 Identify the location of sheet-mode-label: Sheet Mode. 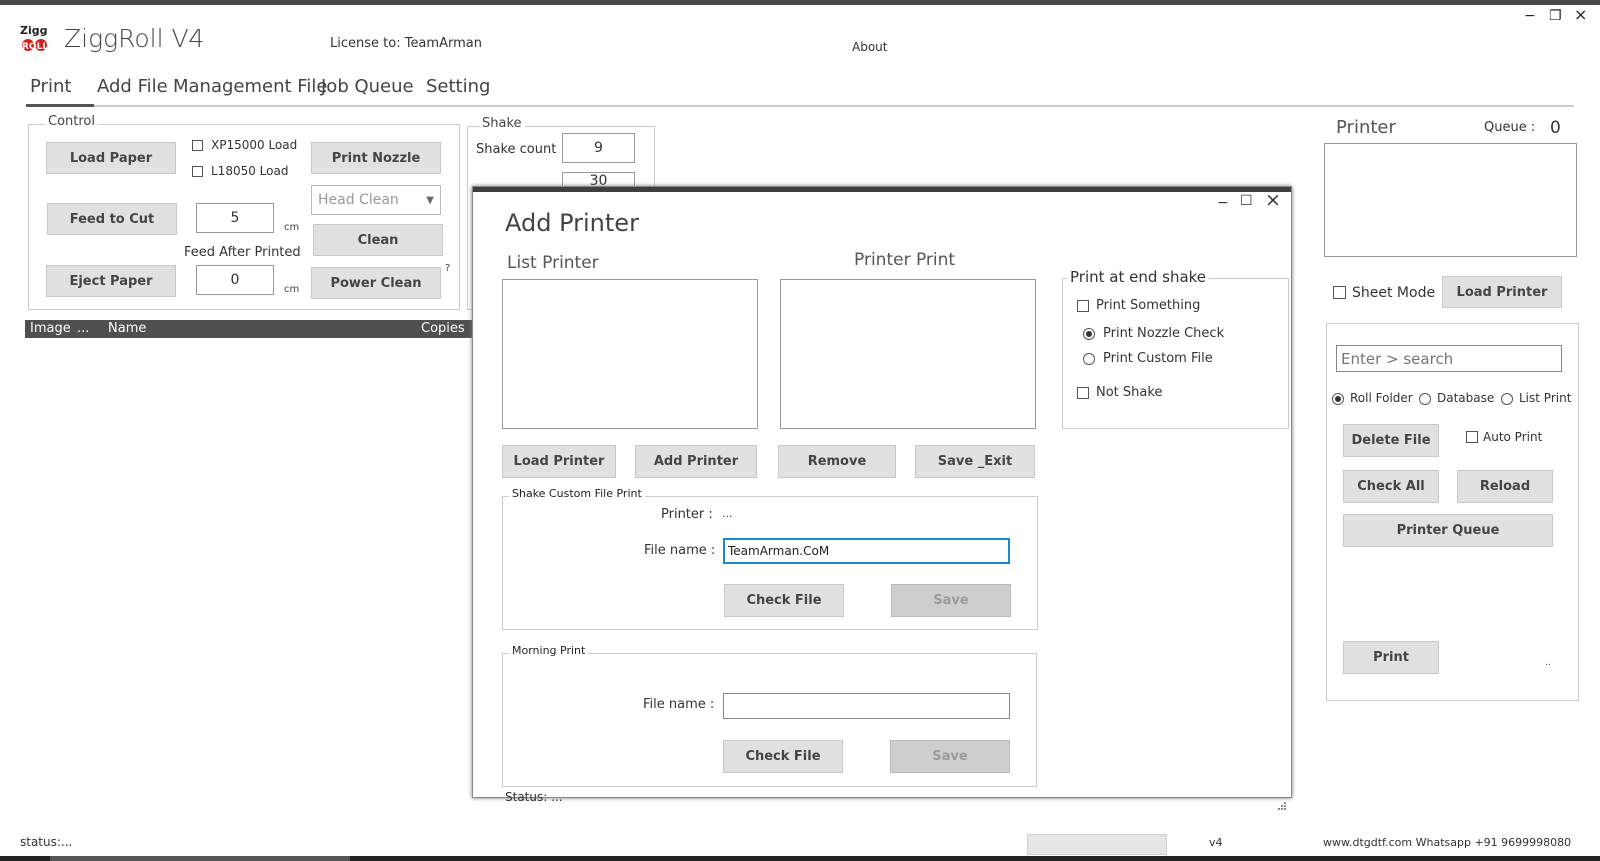
(1394, 293).